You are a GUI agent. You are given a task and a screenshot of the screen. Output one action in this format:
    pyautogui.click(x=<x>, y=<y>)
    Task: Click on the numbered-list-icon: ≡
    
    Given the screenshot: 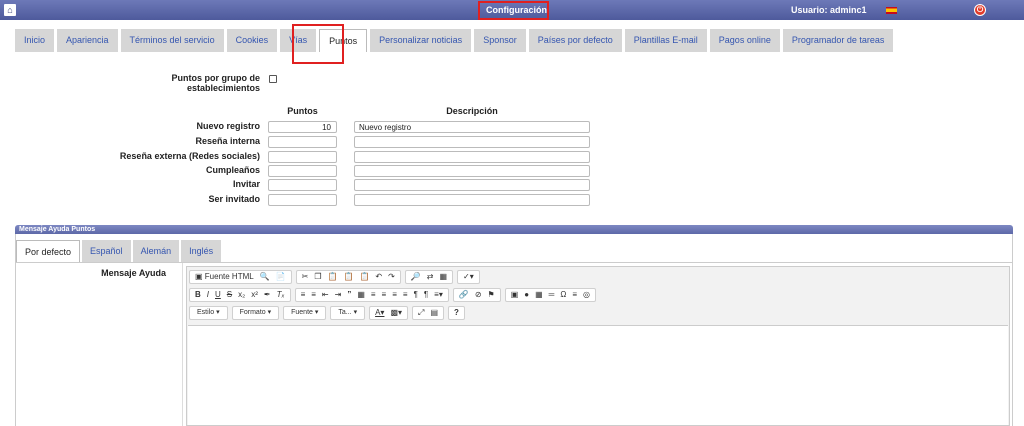 What is the action you would take?
    pyautogui.click(x=303, y=295)
    